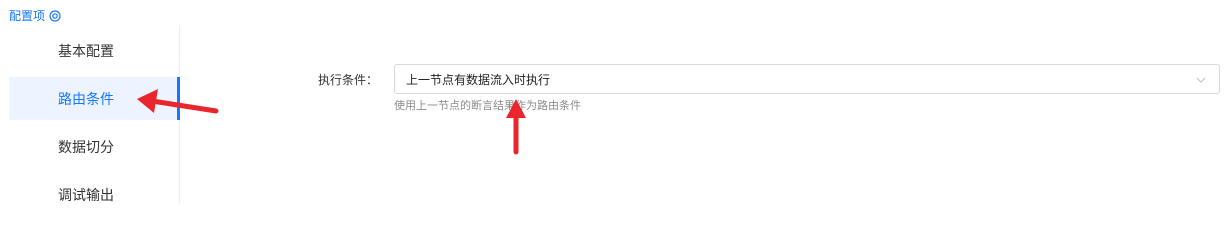 The image size is (1229, 240). What do you see at coordinates (86, 147) in the screenshot?
I see `sidebar-item-label: 数据切分` at bounding box center [86, 147].